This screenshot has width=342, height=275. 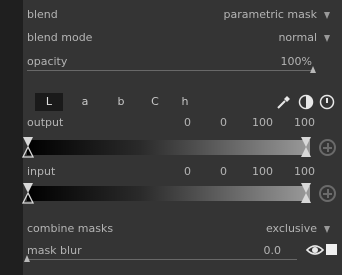 I want to click on input-value-2: 0, so click(x=223, y=171).